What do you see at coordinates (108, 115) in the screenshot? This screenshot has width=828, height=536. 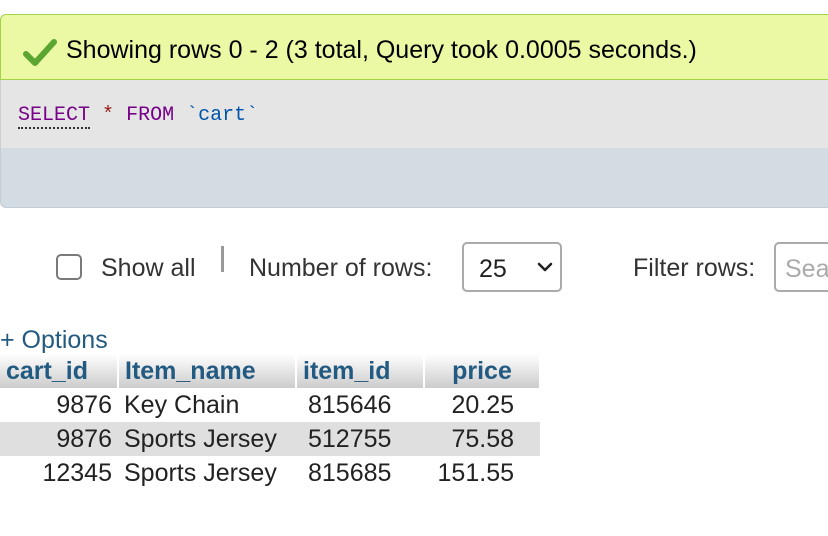 I see `sql-star: *` at bounding box center [108, 115].